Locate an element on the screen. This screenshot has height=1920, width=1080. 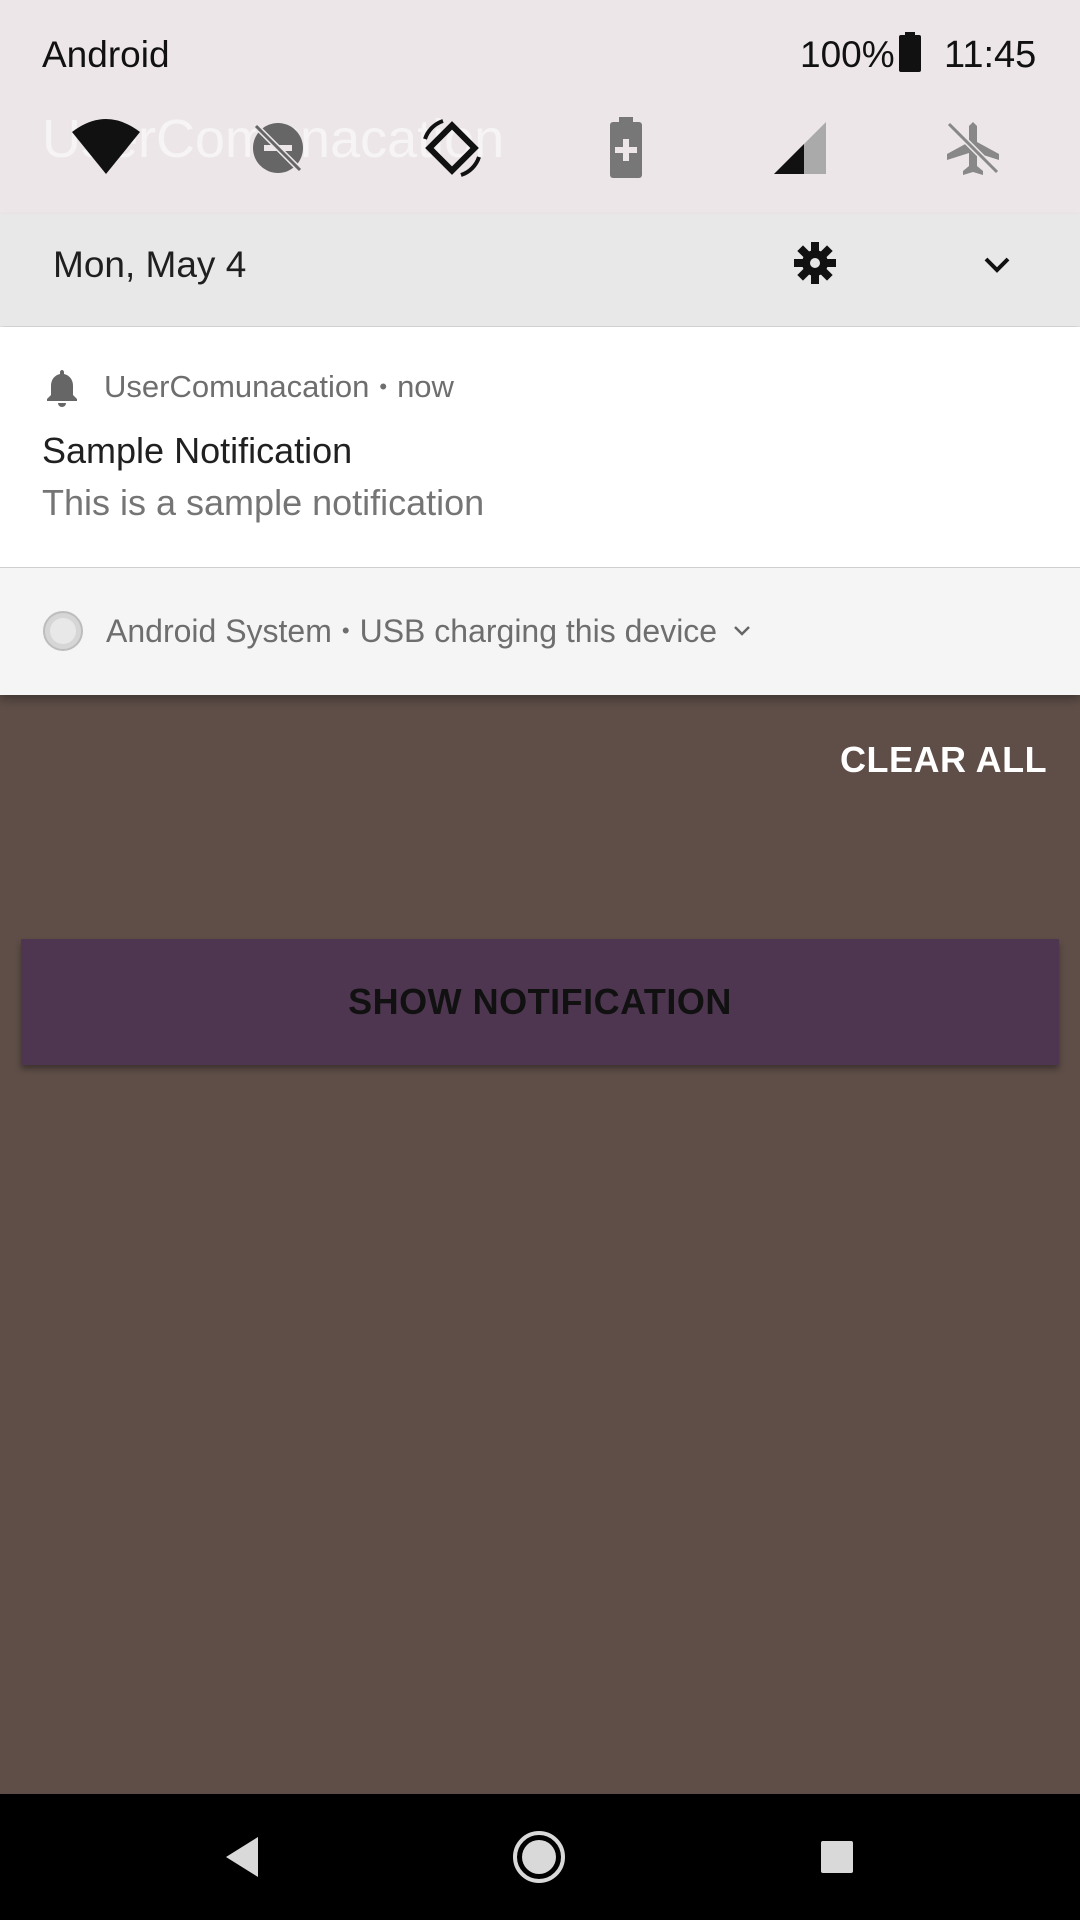
status-bar: Android 100% 11:45 is located at coordinates (540, 54).